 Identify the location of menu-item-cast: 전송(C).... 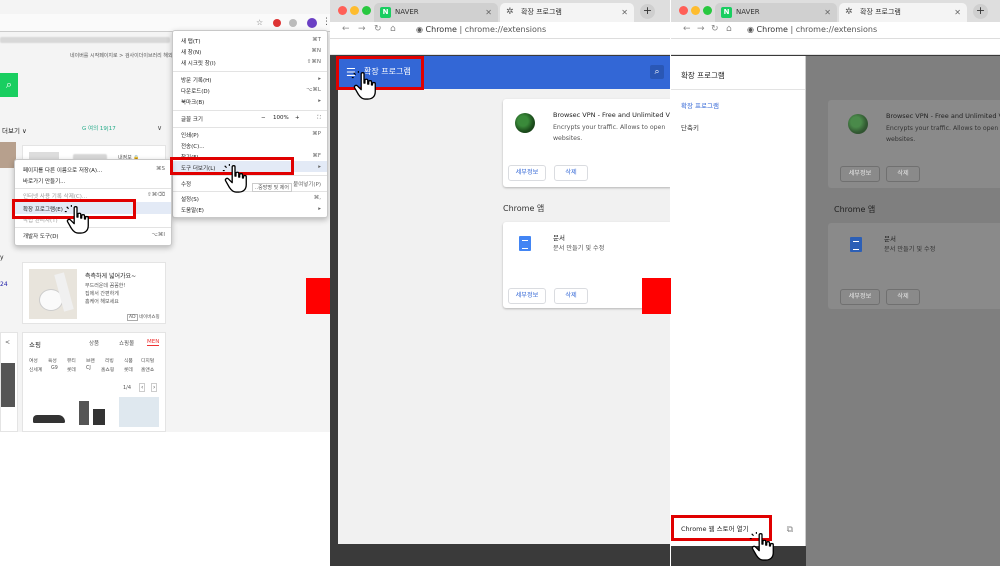
(193, 146).